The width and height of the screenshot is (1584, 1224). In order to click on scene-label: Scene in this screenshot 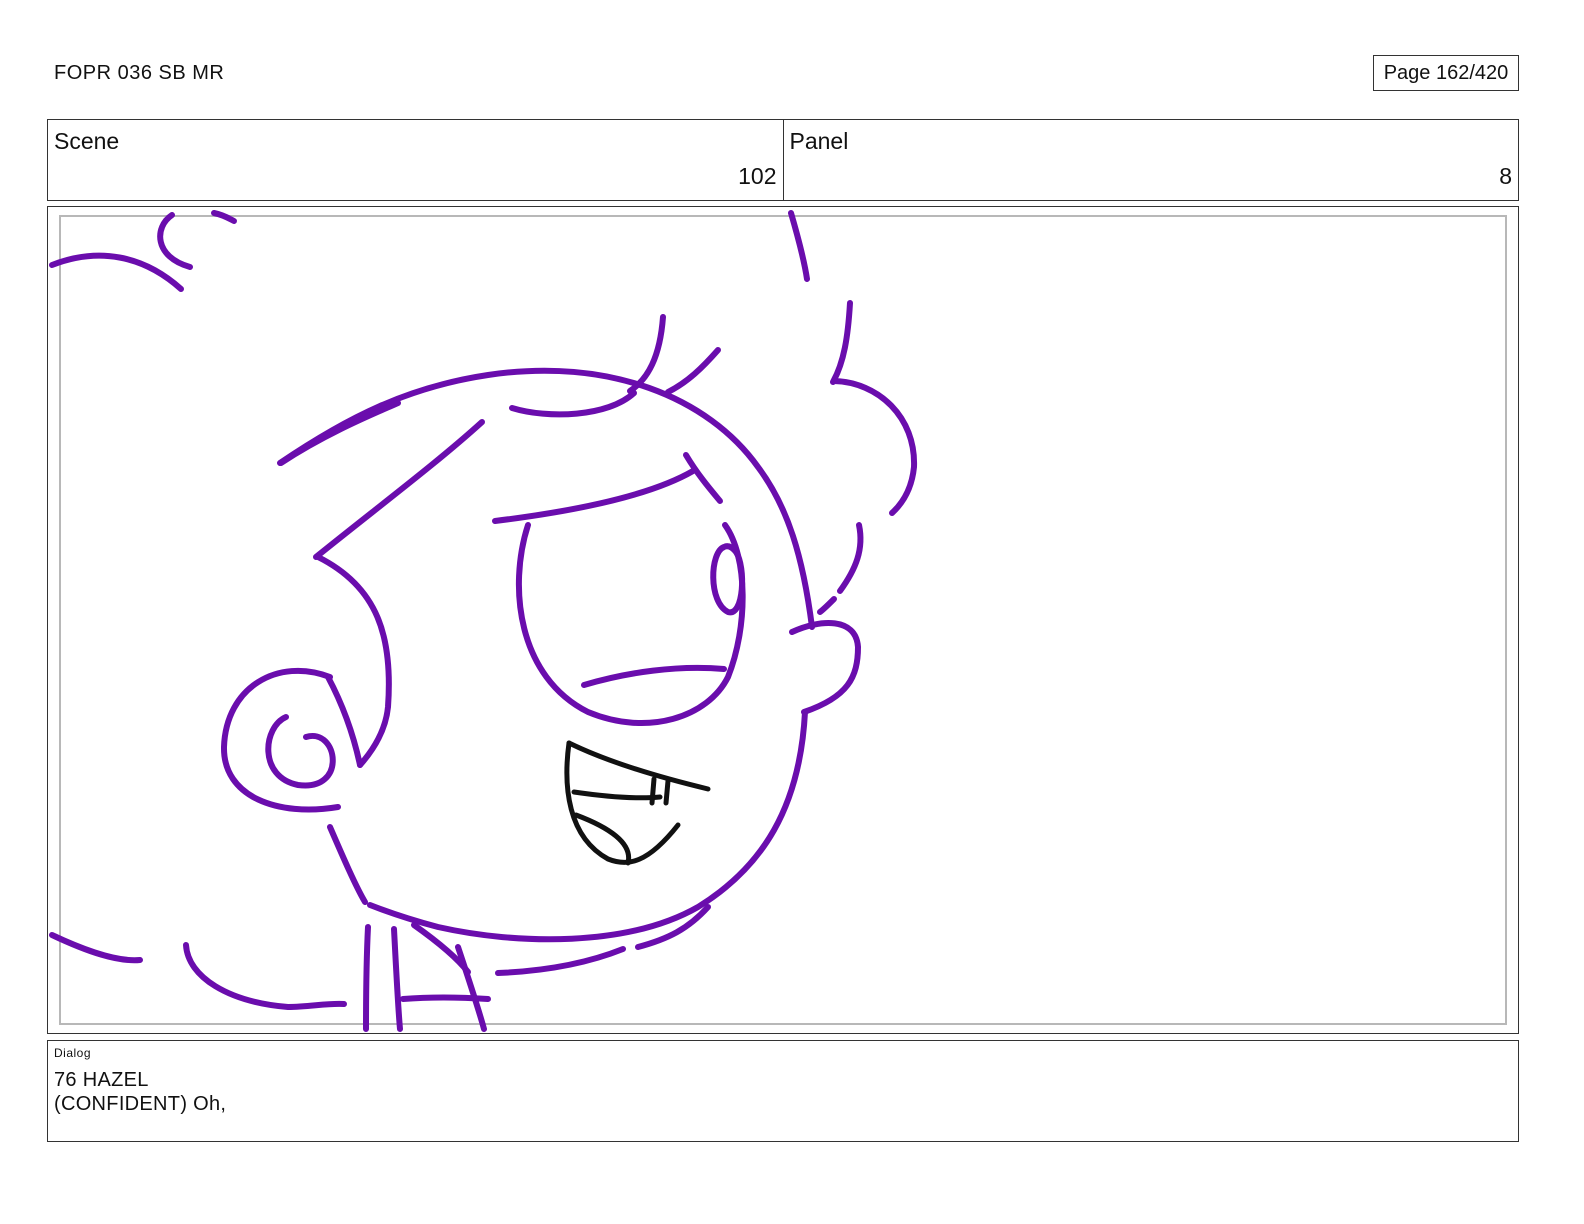, I will do `click(87, 141)`.